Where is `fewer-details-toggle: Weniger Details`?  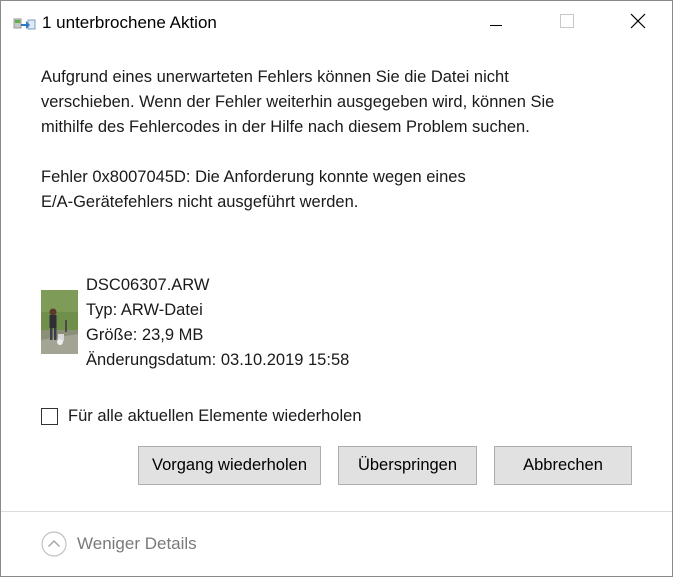 fewer-details-toggle: Weniger Details is located at coordinates (119, 544).